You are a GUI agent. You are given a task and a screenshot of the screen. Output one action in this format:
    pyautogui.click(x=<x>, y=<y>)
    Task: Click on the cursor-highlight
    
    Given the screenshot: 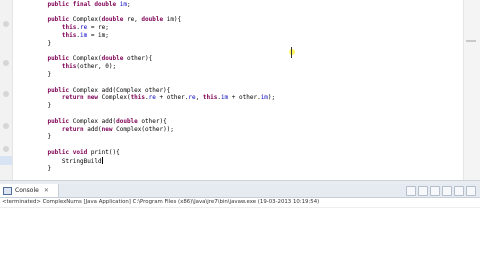 What is the action you would take?
    pyautogui.click(x=292, y=52)
    